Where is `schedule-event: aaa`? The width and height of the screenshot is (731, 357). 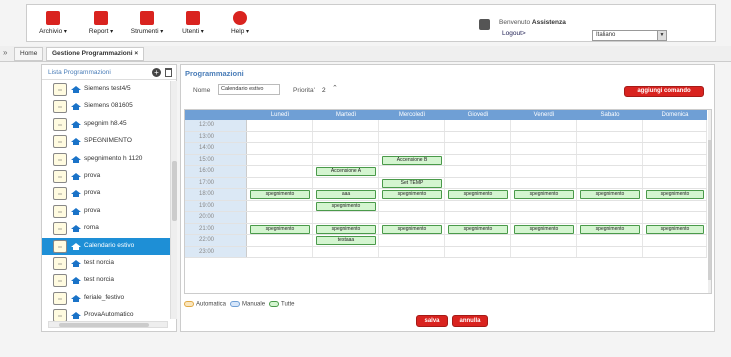
schedule-event: aaa is located at coordinates (346, 194).